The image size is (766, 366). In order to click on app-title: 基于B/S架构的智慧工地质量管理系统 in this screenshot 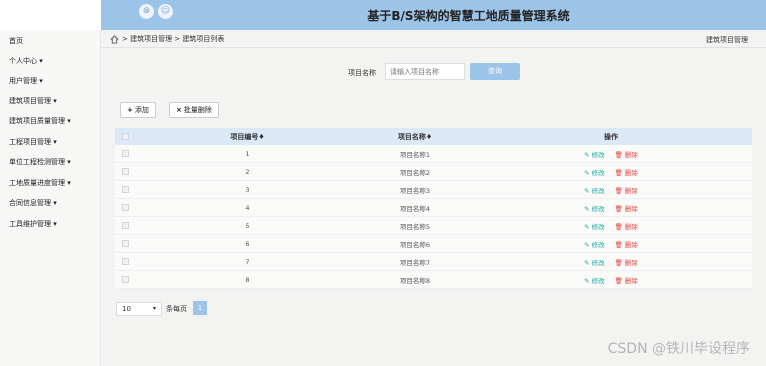, I will do `click(468, 16)`.